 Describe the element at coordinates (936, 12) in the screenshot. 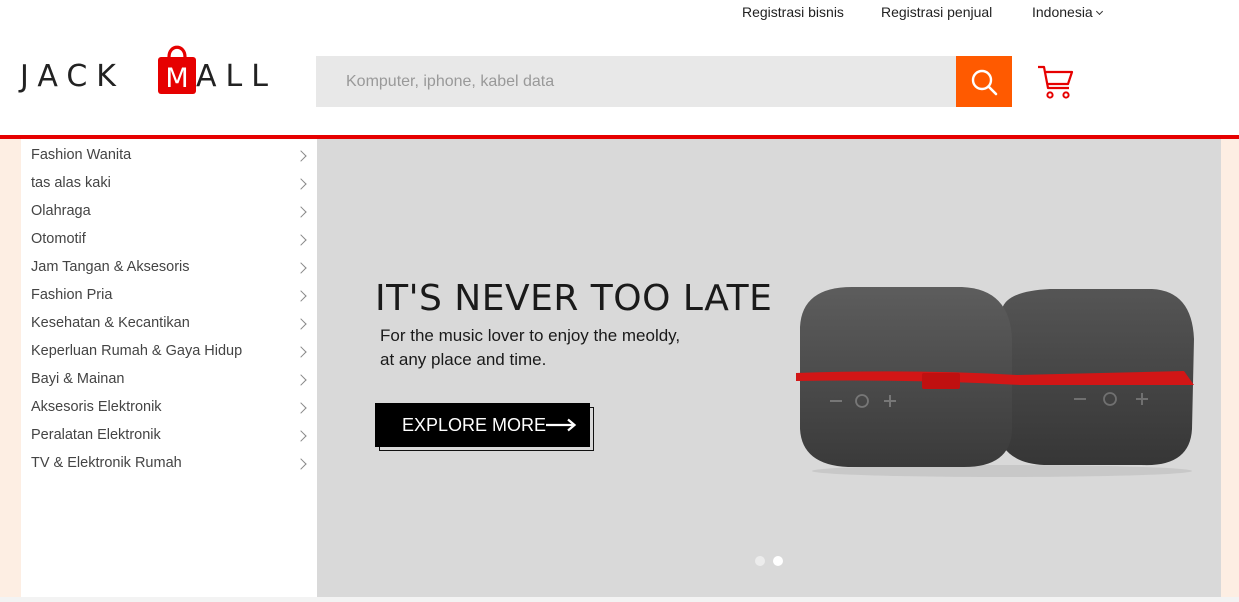

I see `seller-registration-link: Registrasi penjual` at that location.